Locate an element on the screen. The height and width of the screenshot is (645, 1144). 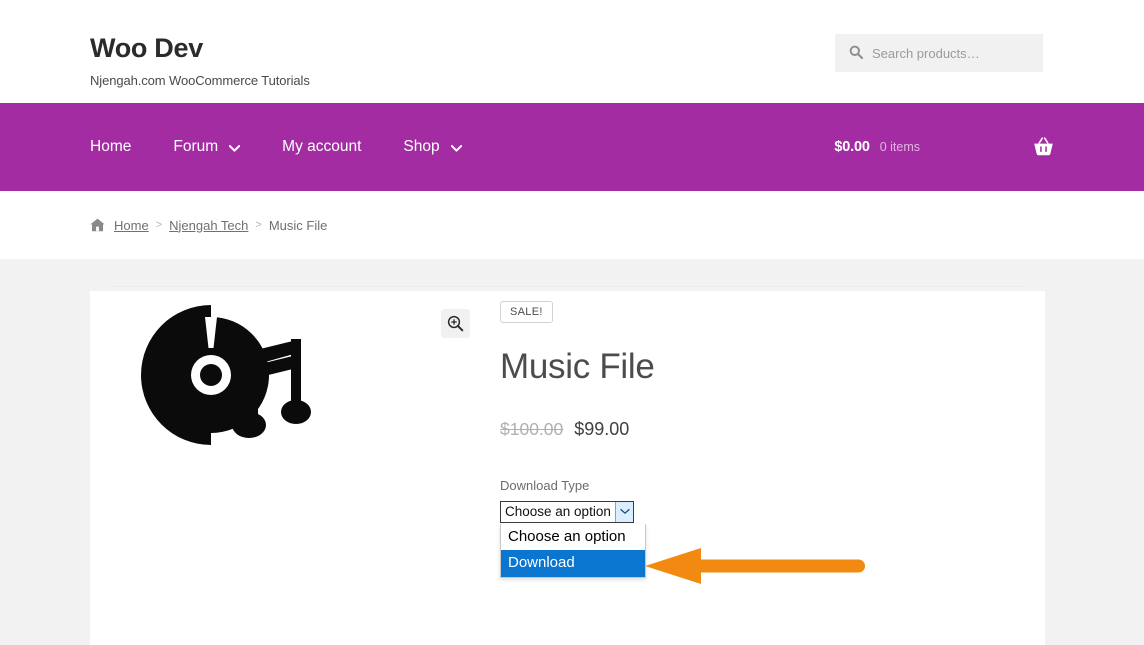
product-gallery is located at coordinates (284, 375).